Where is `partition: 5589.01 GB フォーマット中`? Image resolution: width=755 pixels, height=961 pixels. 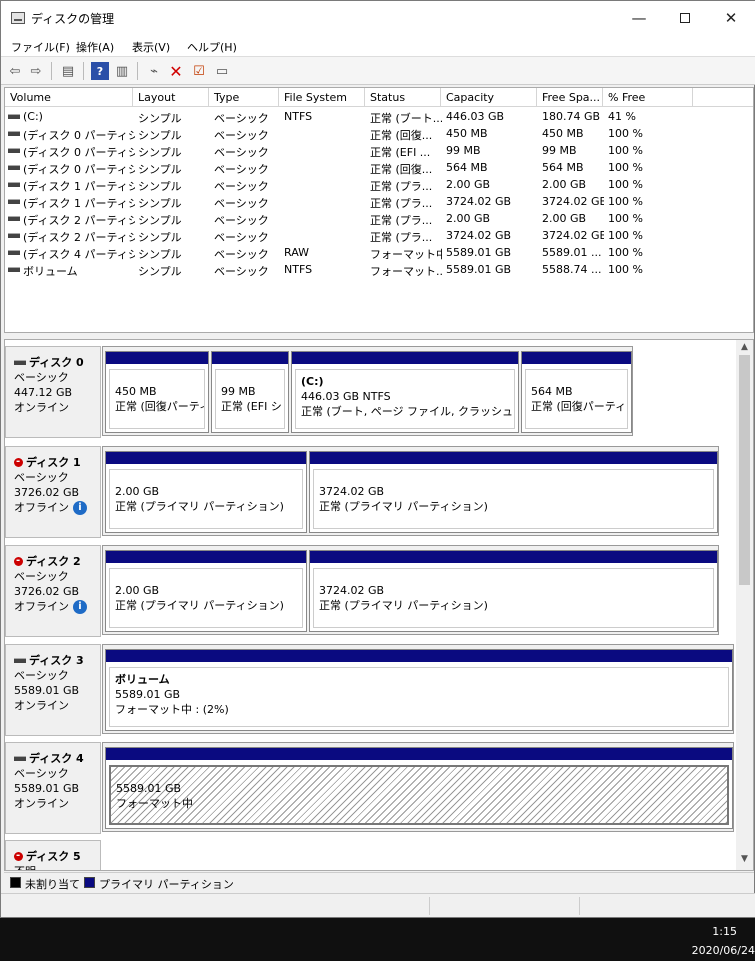
partition: 5589.01 GB フォーマット中 is located at coordinates (419, 788).